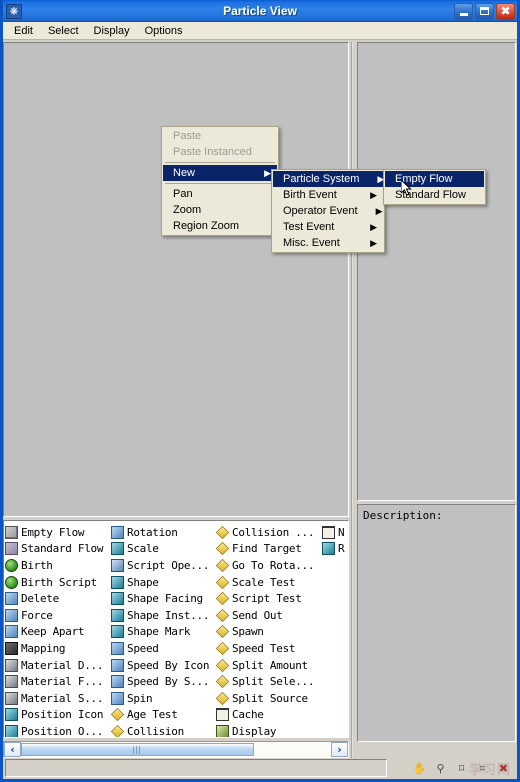 This screenshot has width=520, height=782. I want to click on list-item: N, so click(335, 532).